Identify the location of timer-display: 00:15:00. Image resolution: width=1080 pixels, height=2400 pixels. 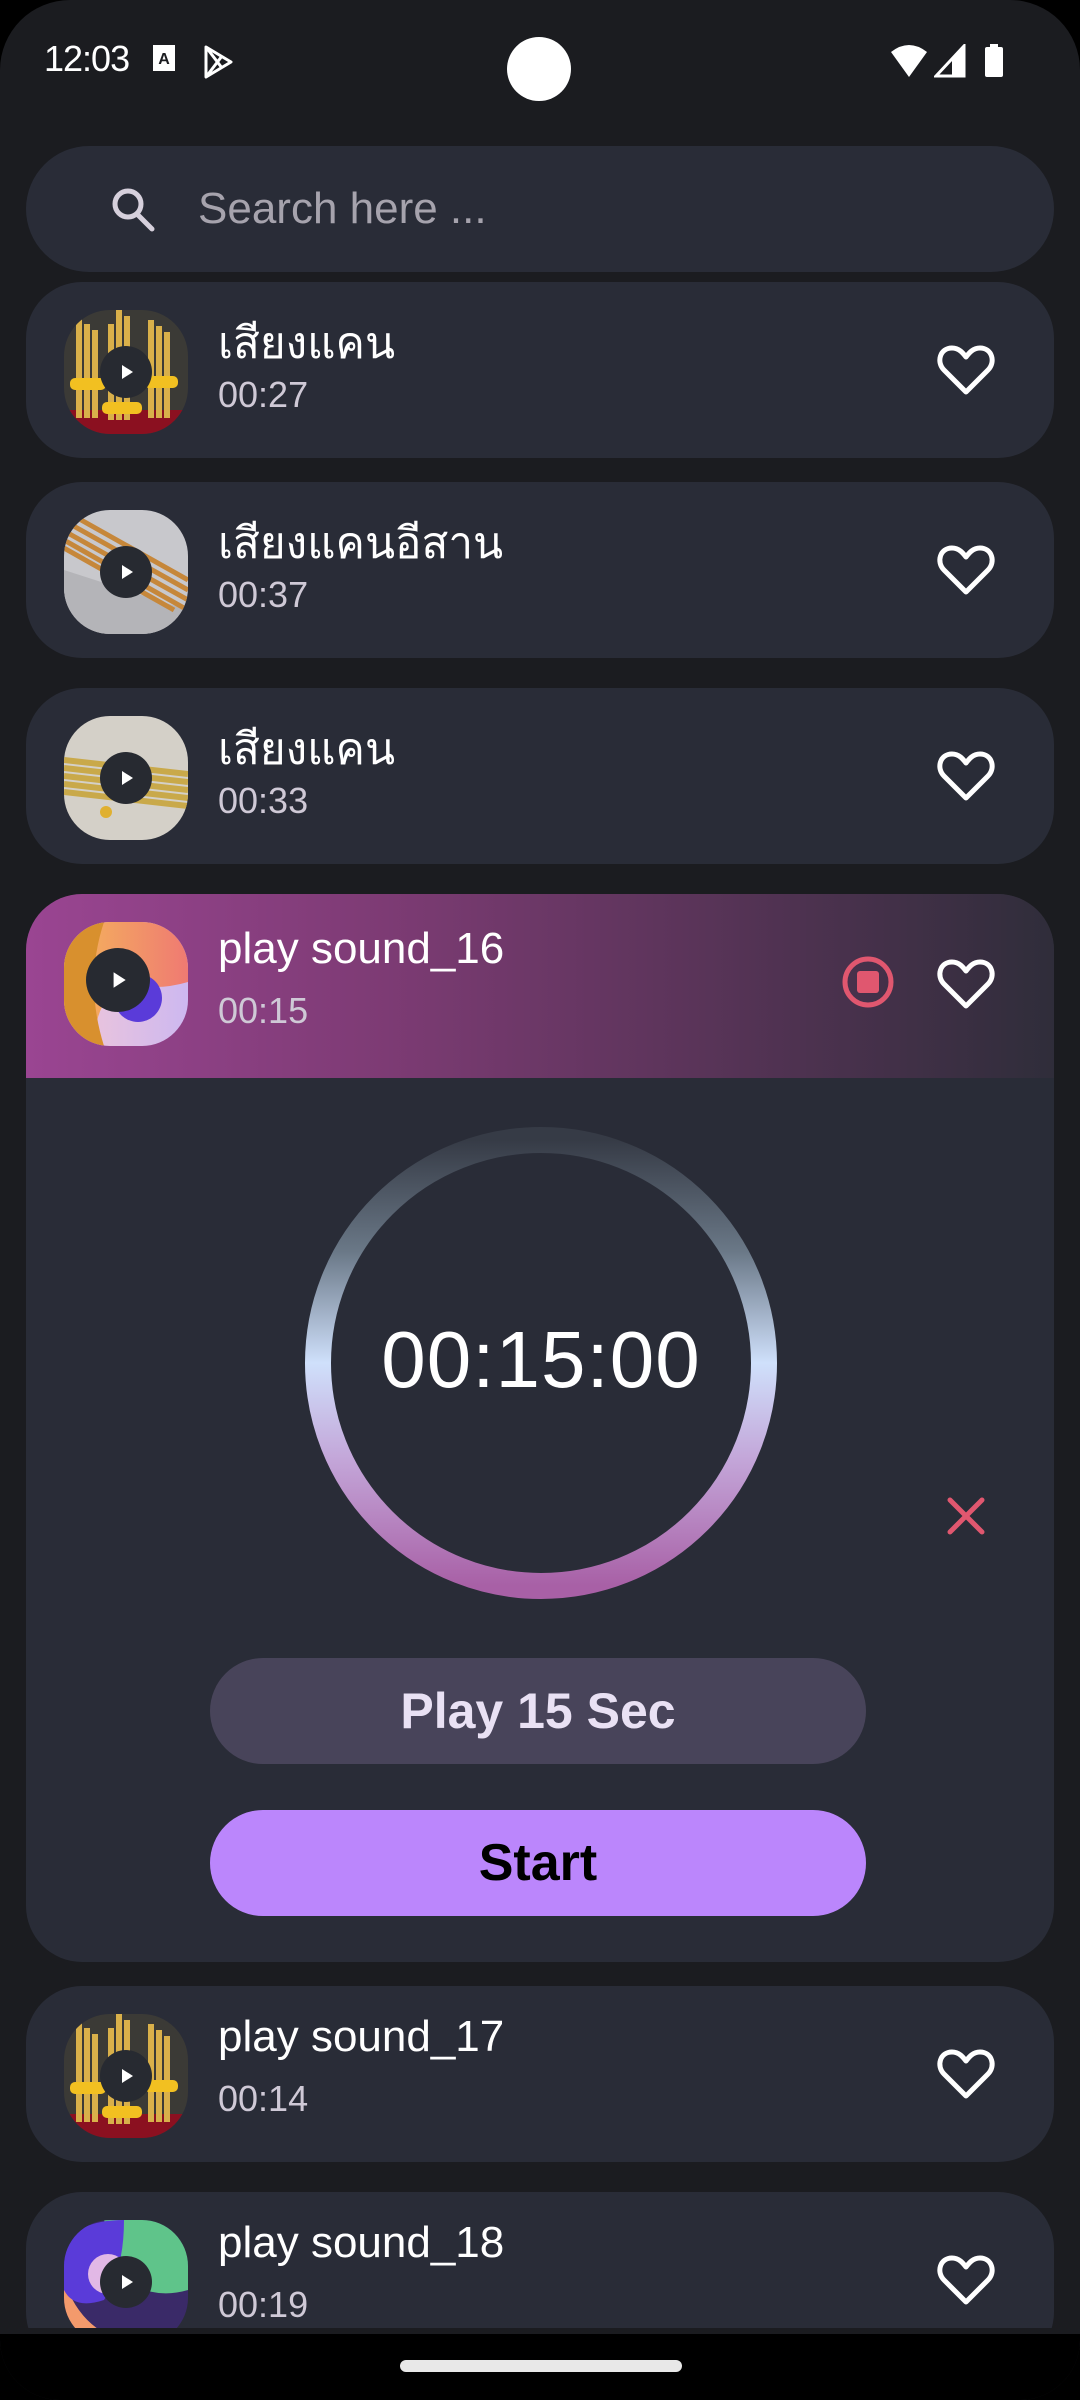
(541, 1359).